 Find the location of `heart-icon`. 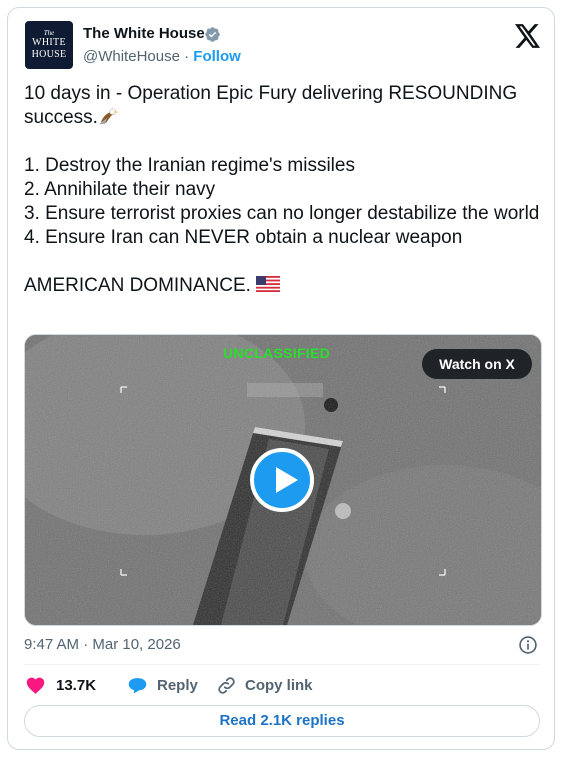

heart-icon is located at coordinates (35, 685).